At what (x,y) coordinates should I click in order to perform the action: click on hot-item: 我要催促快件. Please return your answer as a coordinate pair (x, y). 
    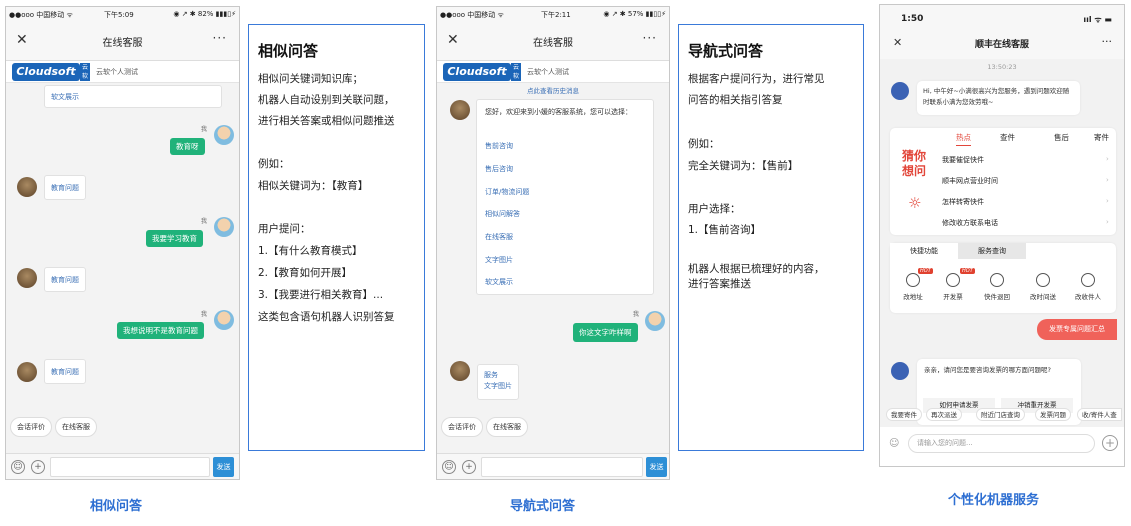
    Looking at the image, I should click on (963, 160).